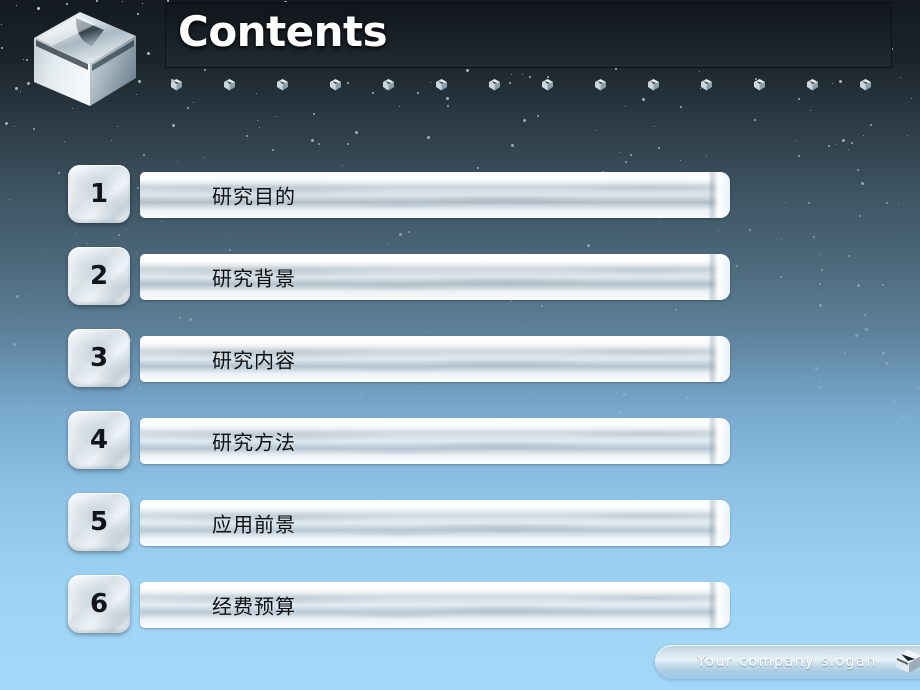 This screenshot has height=690, width=920. I want to click on contents-item-number: 4, so click(99, 440).